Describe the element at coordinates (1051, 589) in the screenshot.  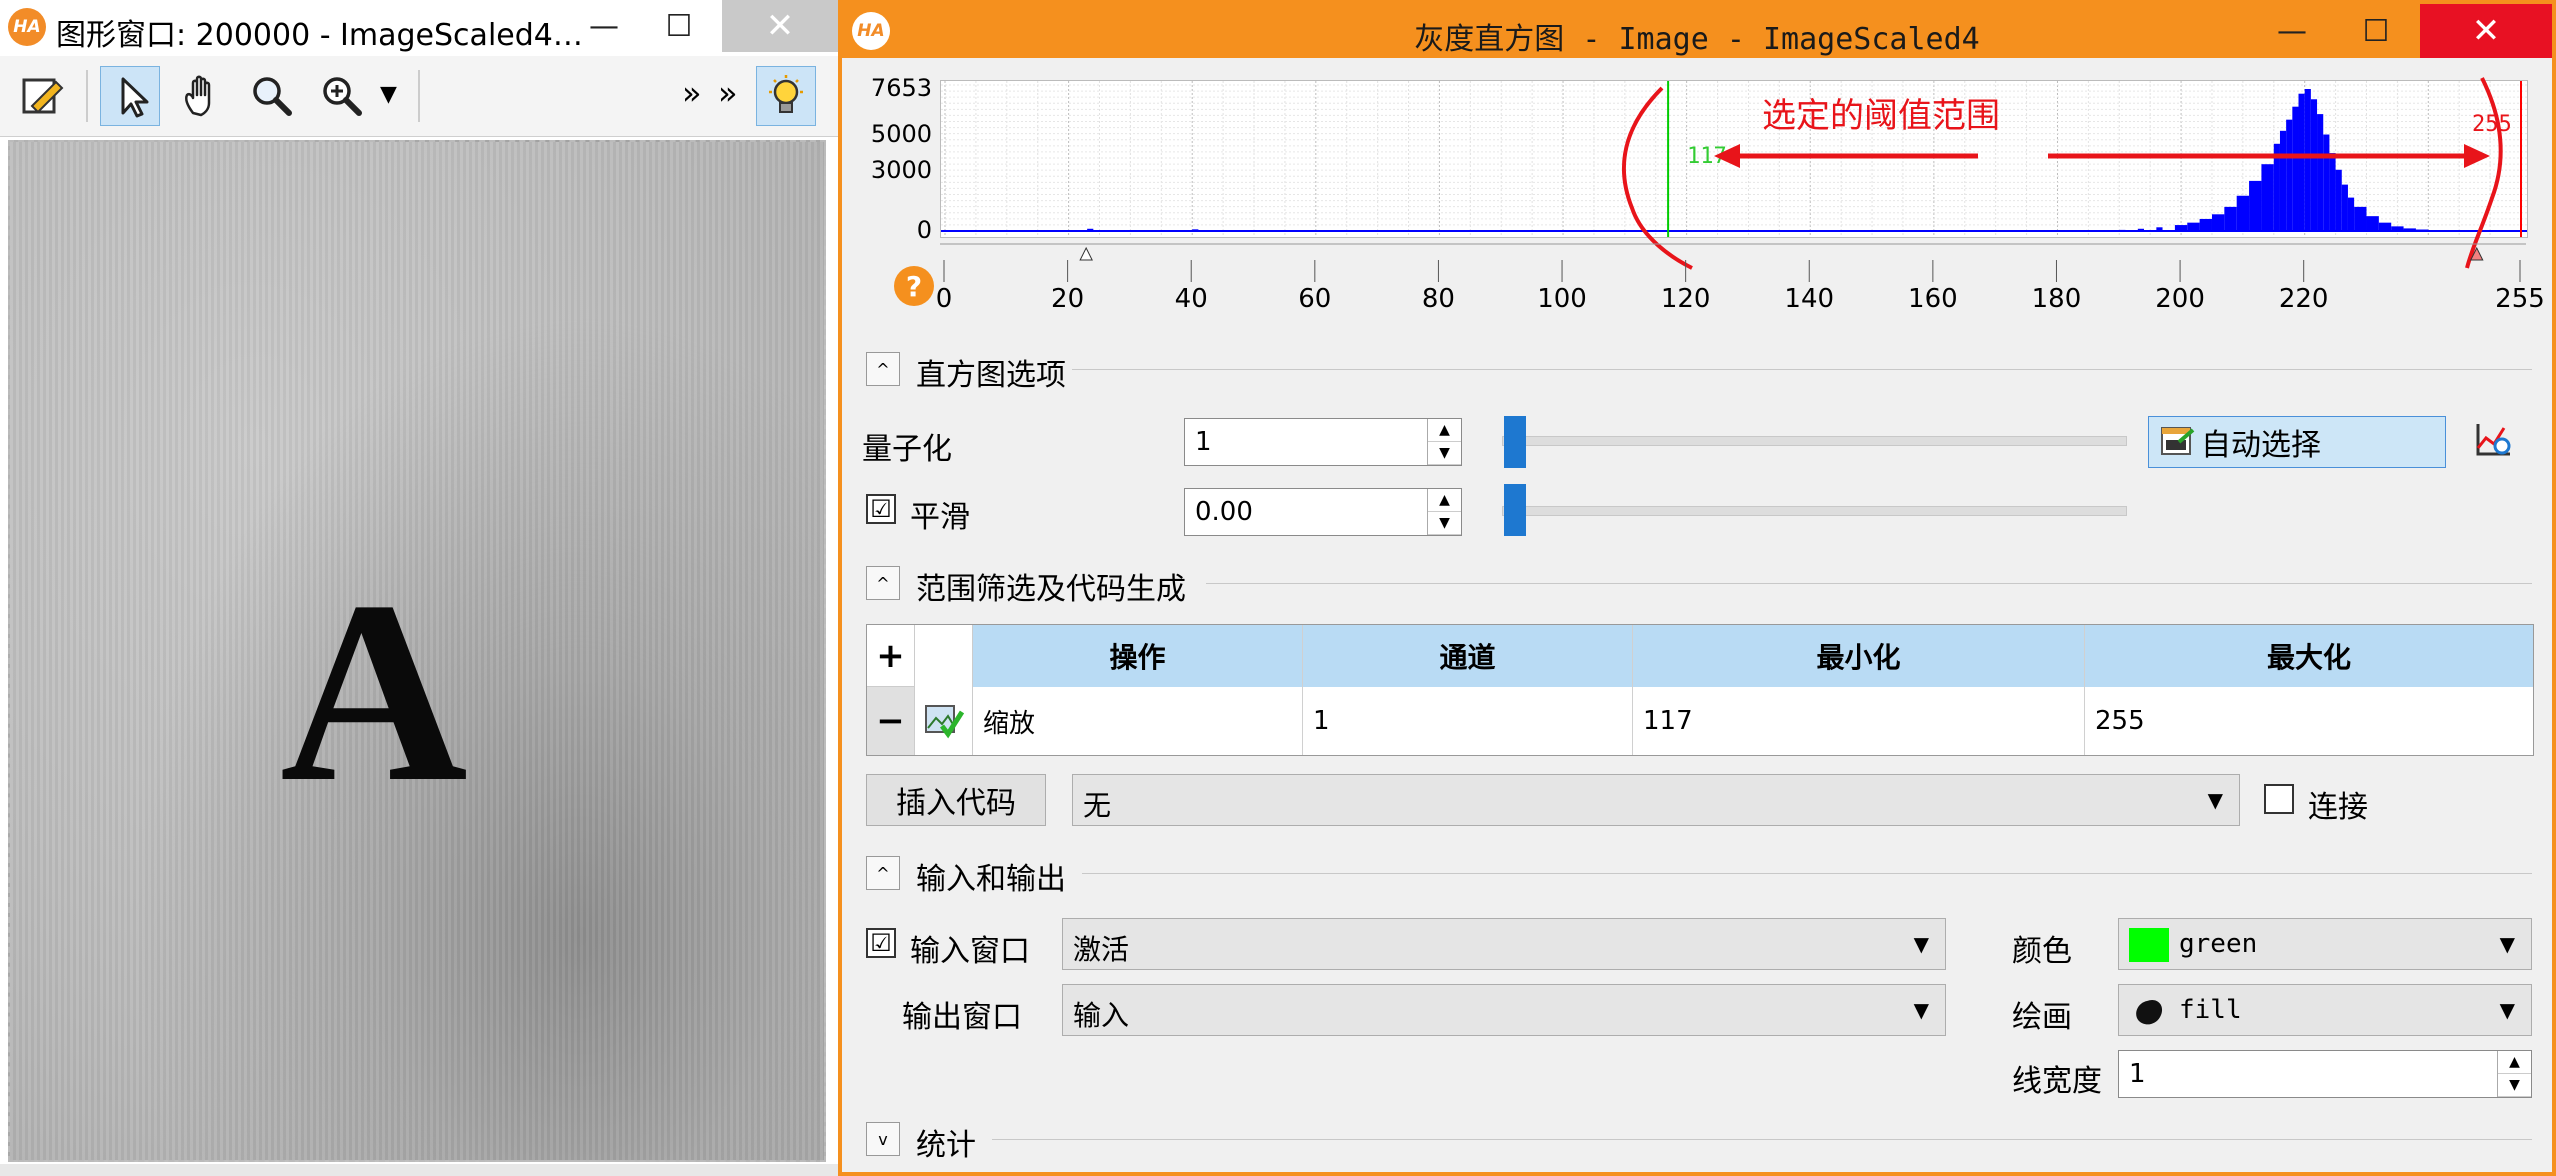
I see `section-title-range-filter: 范围筛选及代码生成` at that location.